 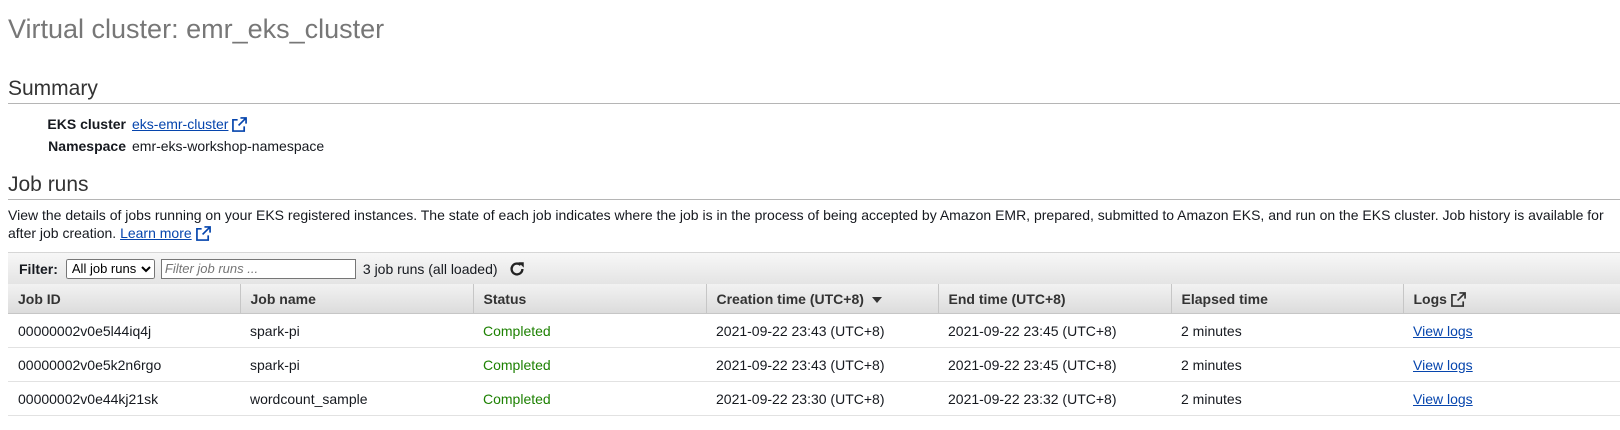 What do you see at coordinates (110, 268) in the screenshot?
I see `job-runs-filter-select: All job runs` at bounding box center [110, 268].